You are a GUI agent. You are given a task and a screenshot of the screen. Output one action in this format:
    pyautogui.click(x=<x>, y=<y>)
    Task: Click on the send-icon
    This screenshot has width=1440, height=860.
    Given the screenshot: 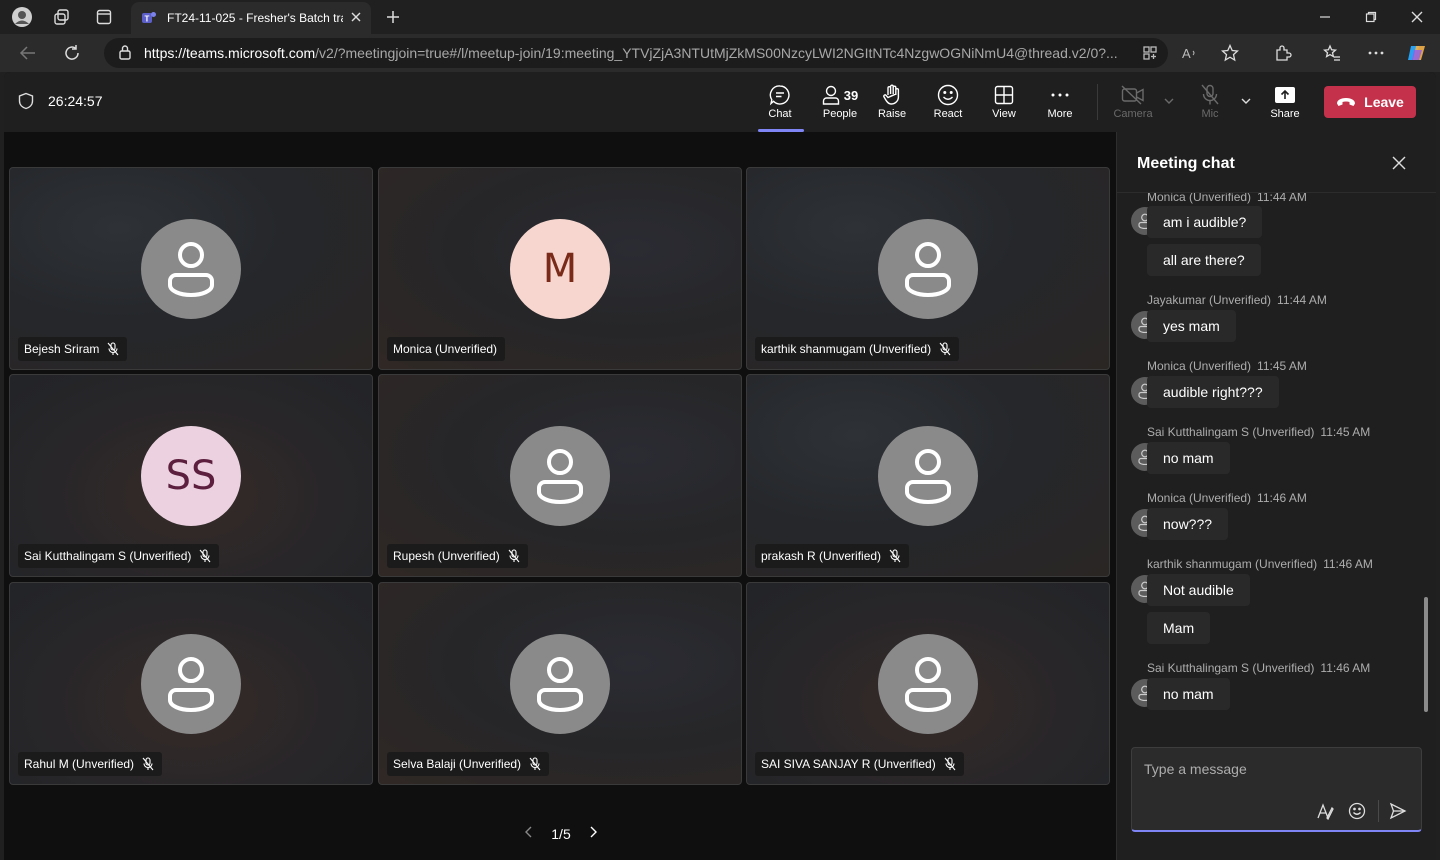 What is the action you would take?
    pyautogui.click(x=1398, y=811)
    